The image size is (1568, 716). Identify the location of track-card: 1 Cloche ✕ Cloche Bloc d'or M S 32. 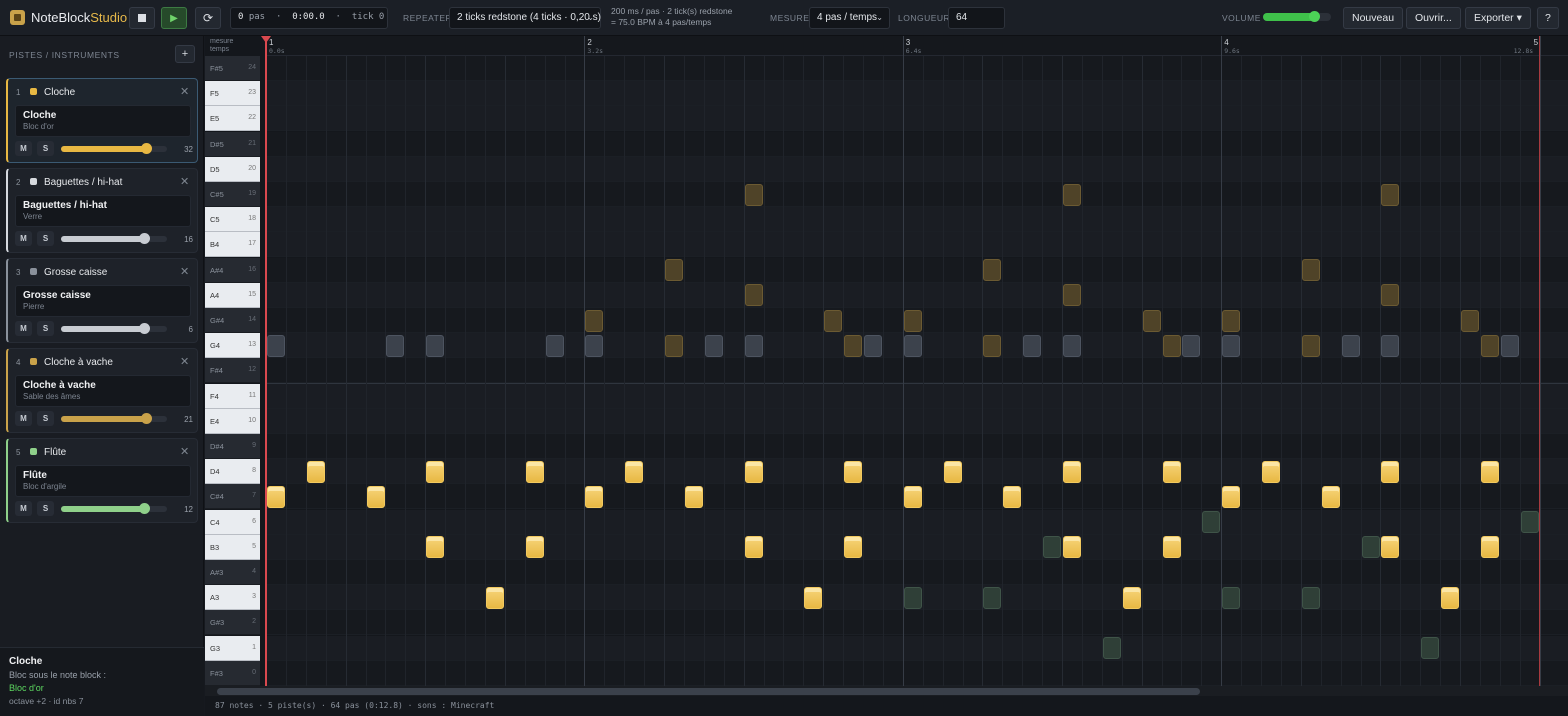
(102, 120).